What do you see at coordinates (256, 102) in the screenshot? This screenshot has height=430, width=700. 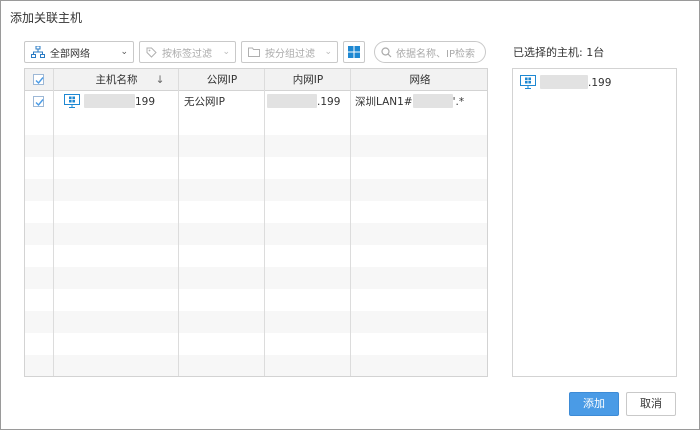 I see `table-row: 199 无公网IP .199 深圳LAN1# '.*` at bounding box center [256, 102].